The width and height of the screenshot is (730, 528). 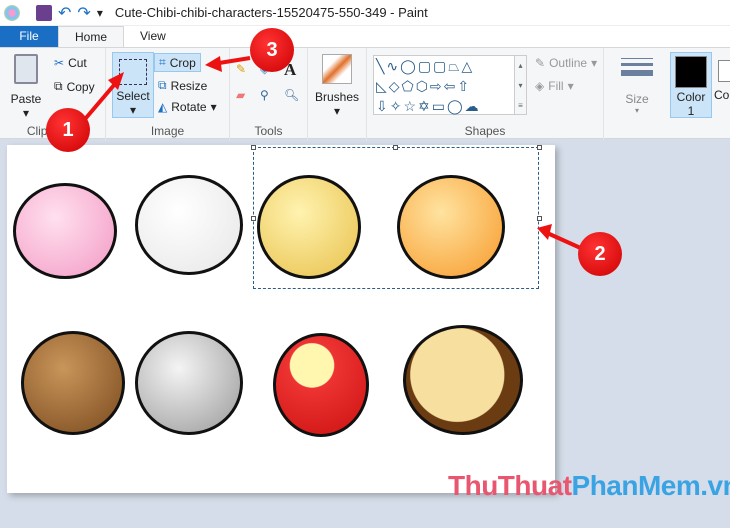 I want to click on marker-1: 1, so click(x=68, y=130).